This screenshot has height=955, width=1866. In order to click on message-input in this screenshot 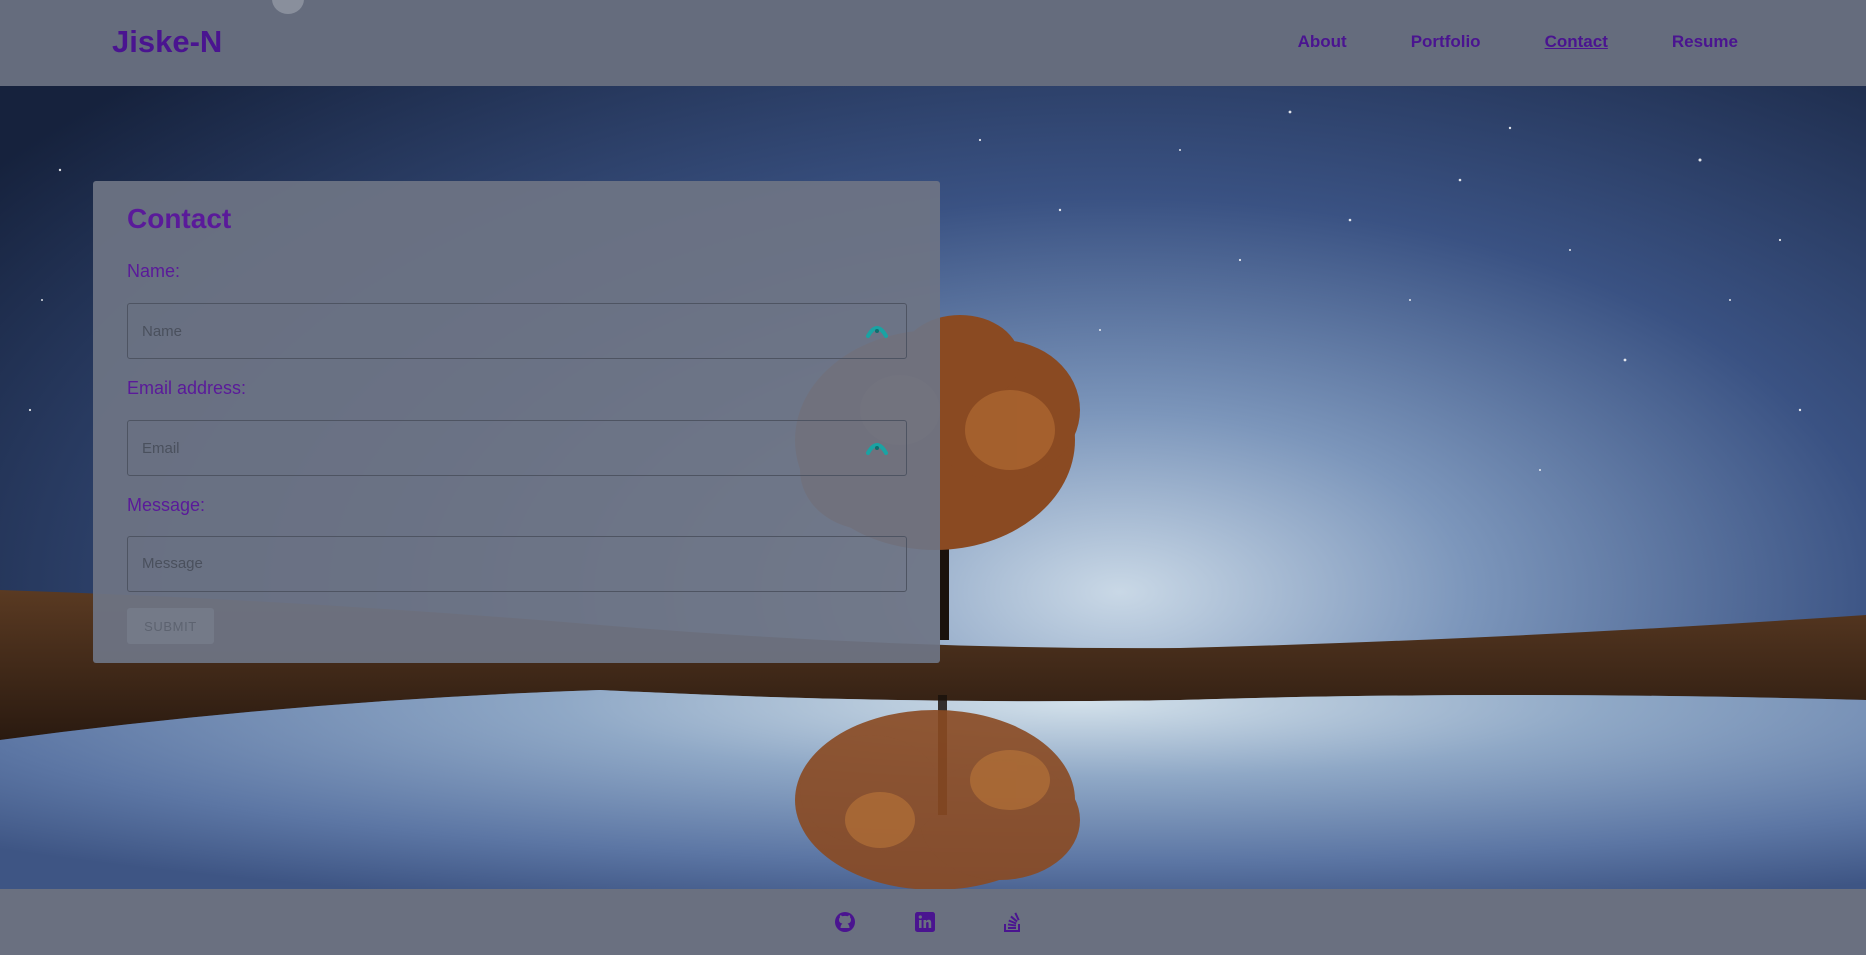, I will do `click(517, 564)`.